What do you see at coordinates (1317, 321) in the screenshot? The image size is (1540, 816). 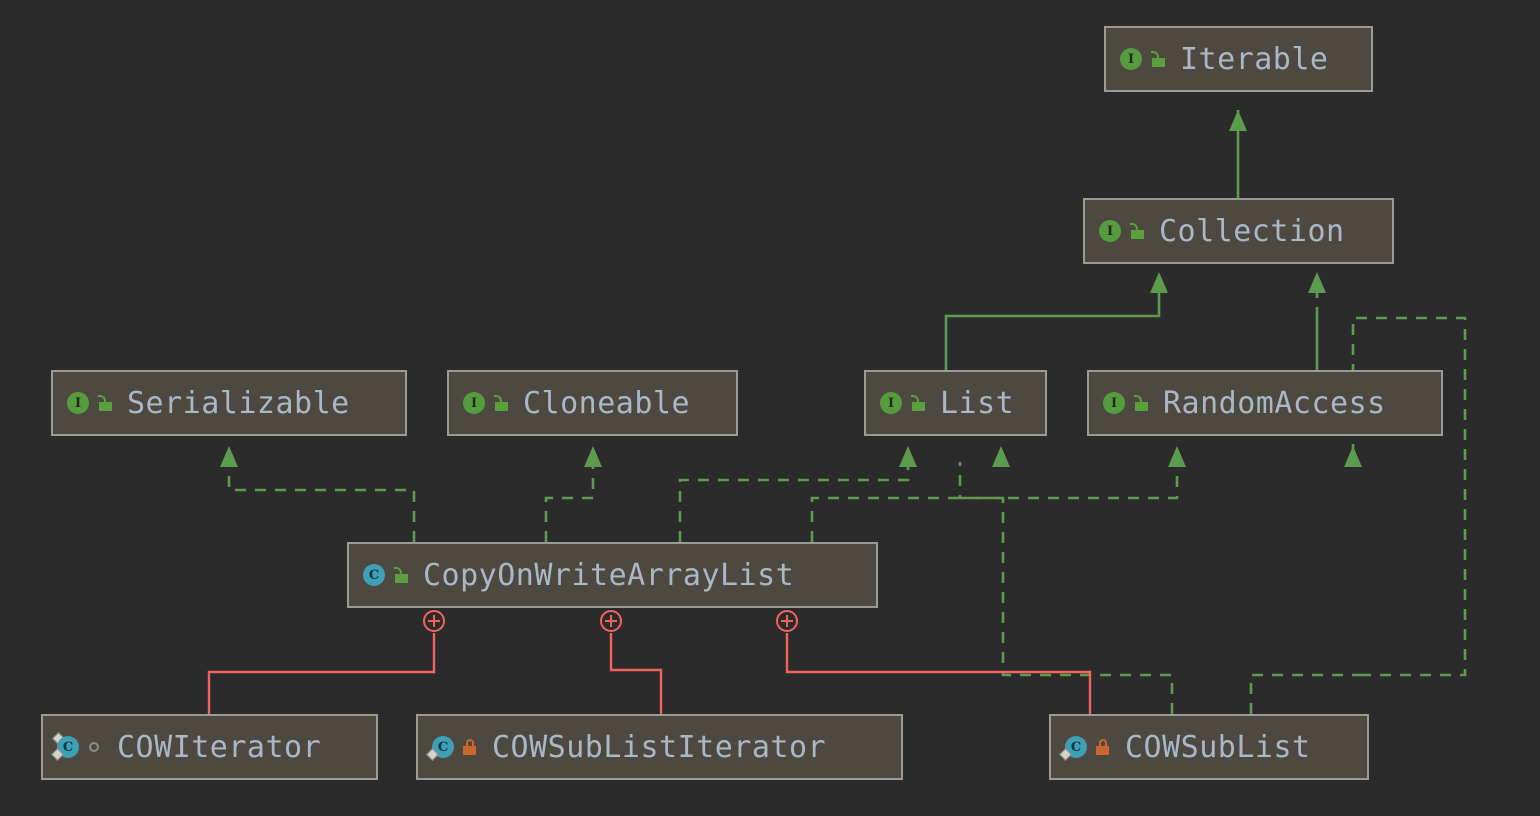 I see `edge-randomaccess-to-collection` at bounding box center [1317, 321].